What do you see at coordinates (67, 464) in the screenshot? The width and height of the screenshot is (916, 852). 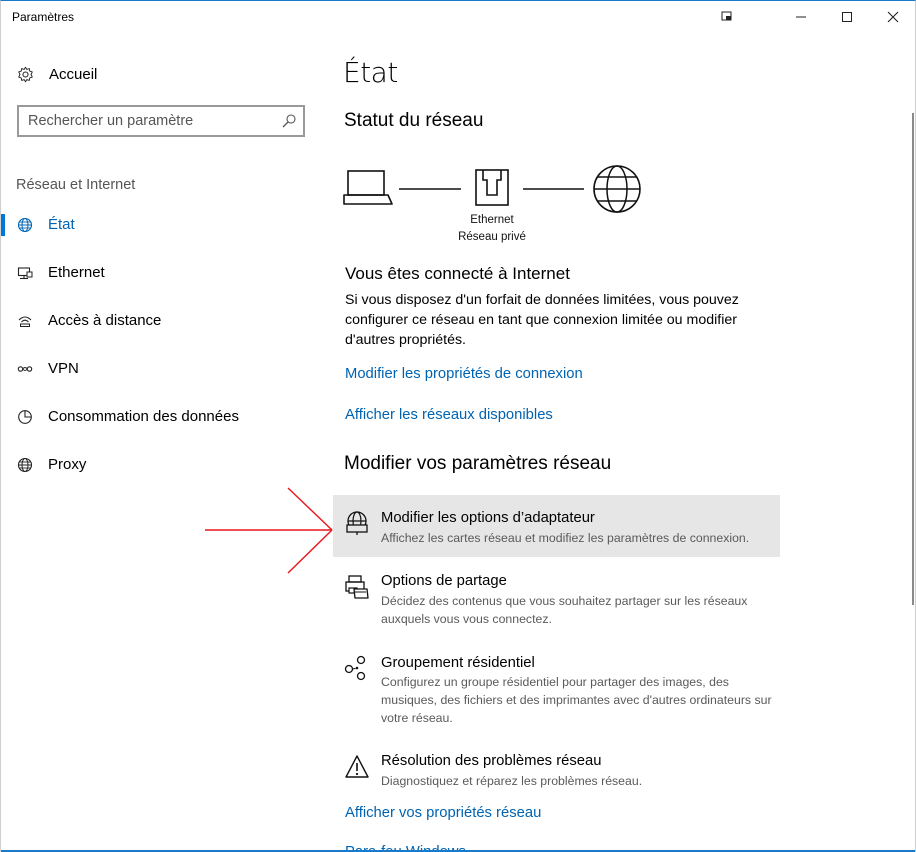 I see `sidebar-item-label: Proxy` at bounding box center [67, 464].